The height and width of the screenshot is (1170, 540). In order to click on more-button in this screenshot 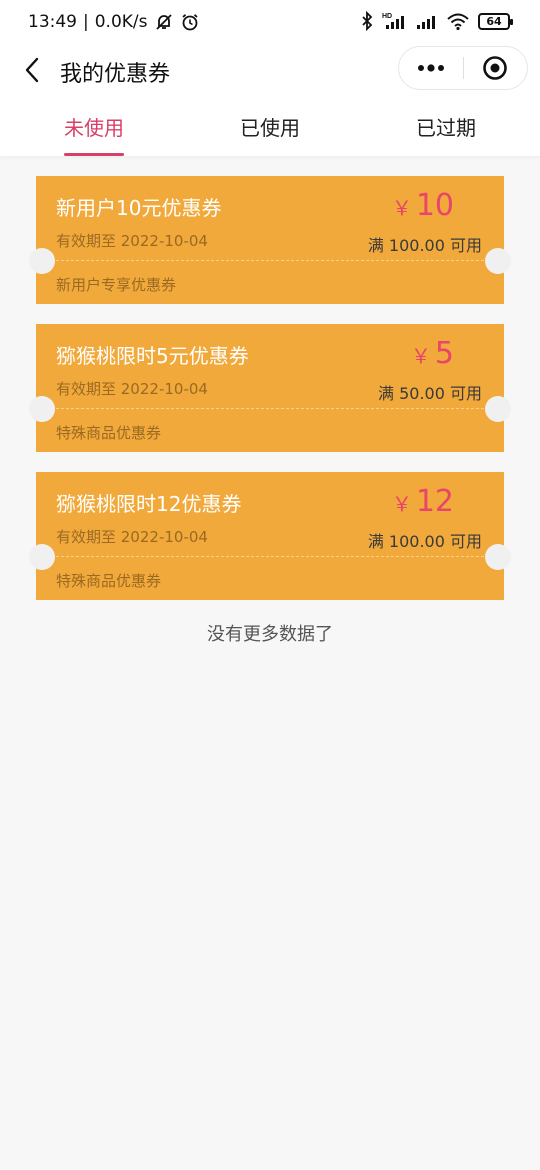, I will do `click(431, 68)`.